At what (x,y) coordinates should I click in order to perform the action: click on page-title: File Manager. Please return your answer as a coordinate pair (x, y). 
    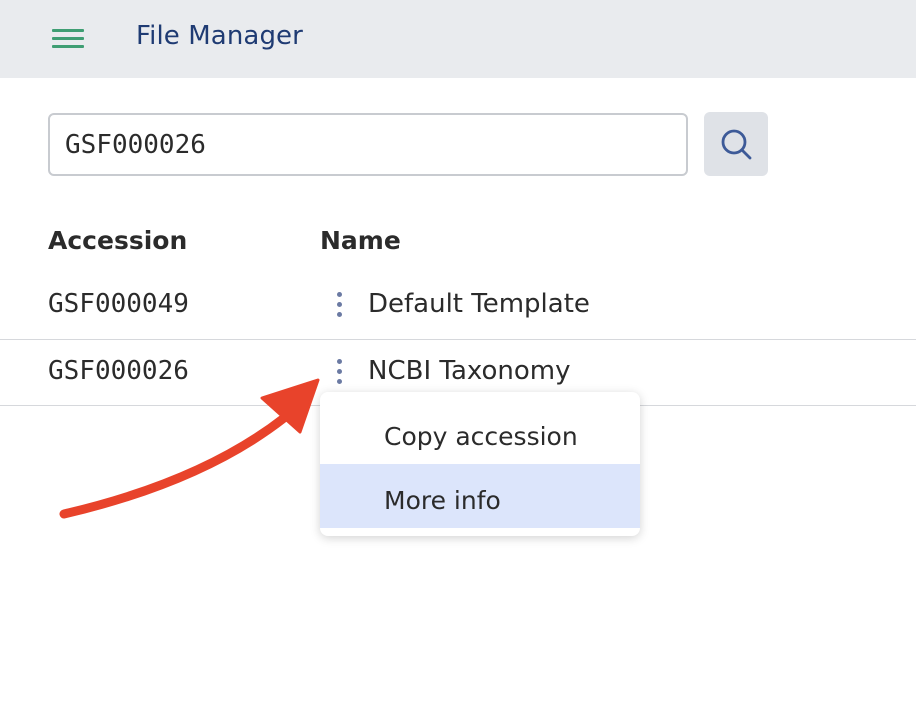
    Looking at the image, I should click on (219, 36).